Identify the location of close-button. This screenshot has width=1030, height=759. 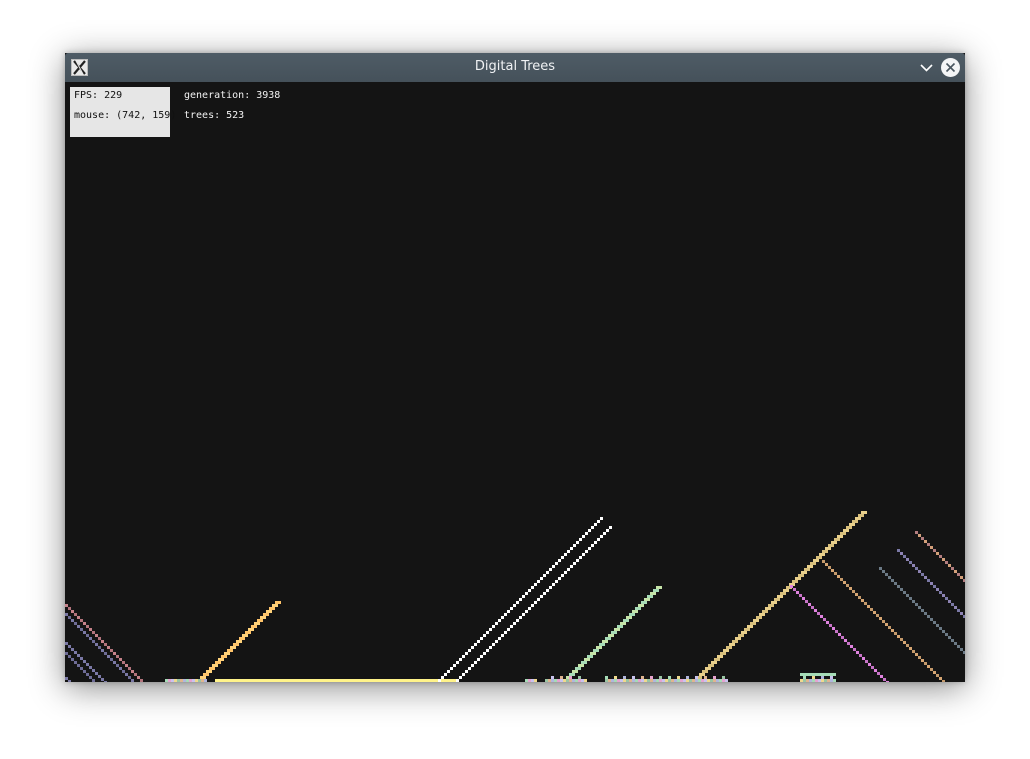
(950, 67).